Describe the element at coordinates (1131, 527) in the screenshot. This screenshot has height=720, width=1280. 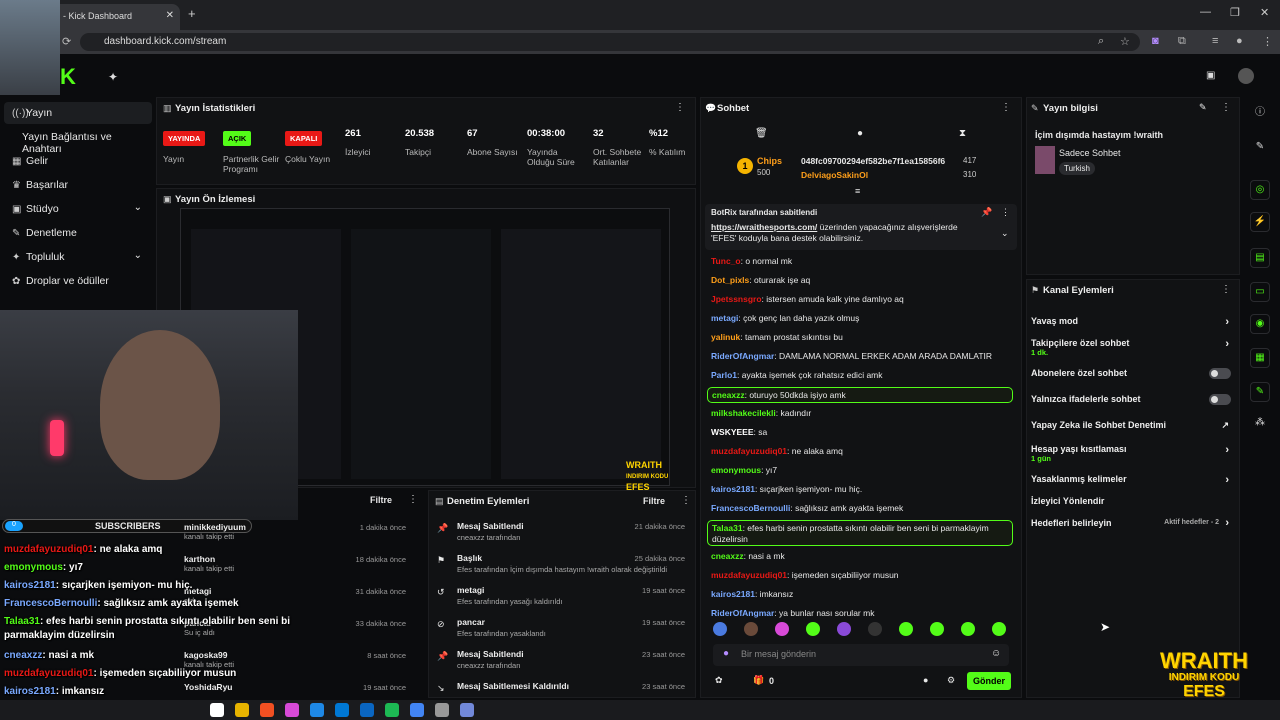
I see `channel-action-item: Hedefleri belirleyin Aktif hedefler - 2 ›` at that location.